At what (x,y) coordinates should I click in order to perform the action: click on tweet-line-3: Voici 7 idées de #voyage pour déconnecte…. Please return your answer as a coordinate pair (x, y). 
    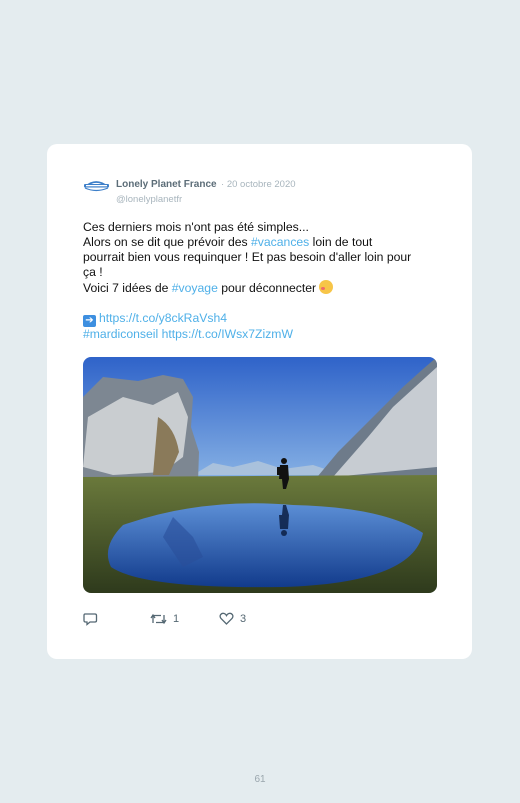
    Looking at the image, I should click on (248, 288).